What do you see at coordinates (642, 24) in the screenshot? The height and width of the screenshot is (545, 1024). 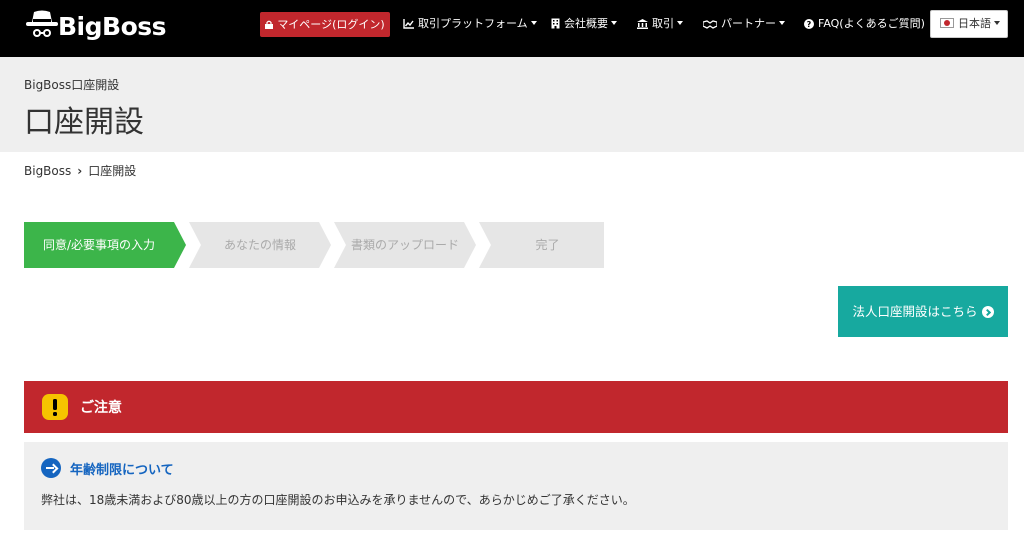 I see `bank-icon` at bounding box center [642, 24].